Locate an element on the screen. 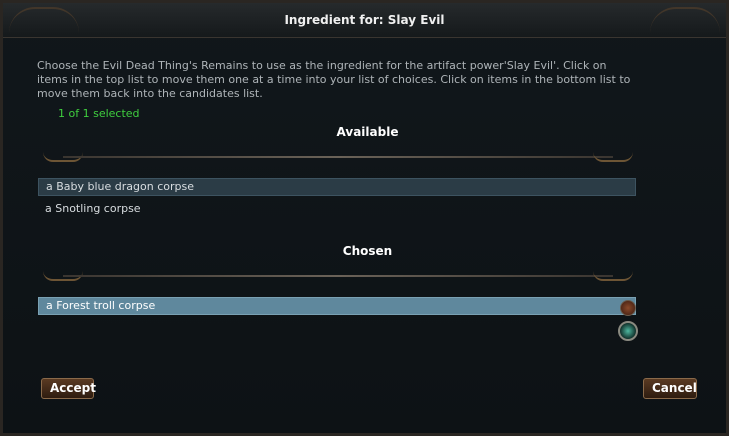 The width and height of the screenshot is (729, 436). available-divider is located at coordinates (338, 157).